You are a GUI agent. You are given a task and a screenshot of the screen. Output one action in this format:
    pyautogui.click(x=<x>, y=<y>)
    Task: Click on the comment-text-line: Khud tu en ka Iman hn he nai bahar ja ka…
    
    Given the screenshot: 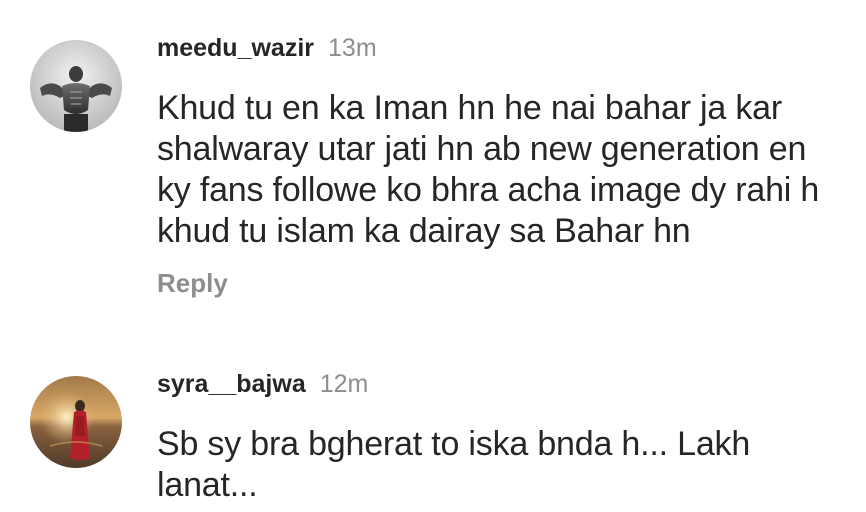 What is the action you would take?
    pyautogui.click(x=470, y=108)
    